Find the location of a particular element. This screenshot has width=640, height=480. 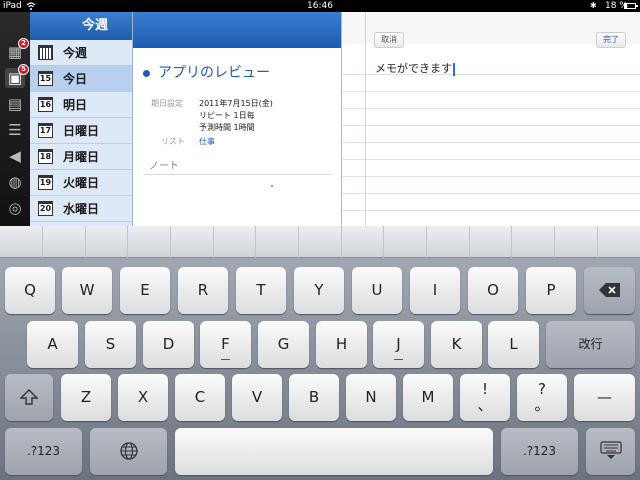

key-top-label: ! is located at coordinates (484, 389).